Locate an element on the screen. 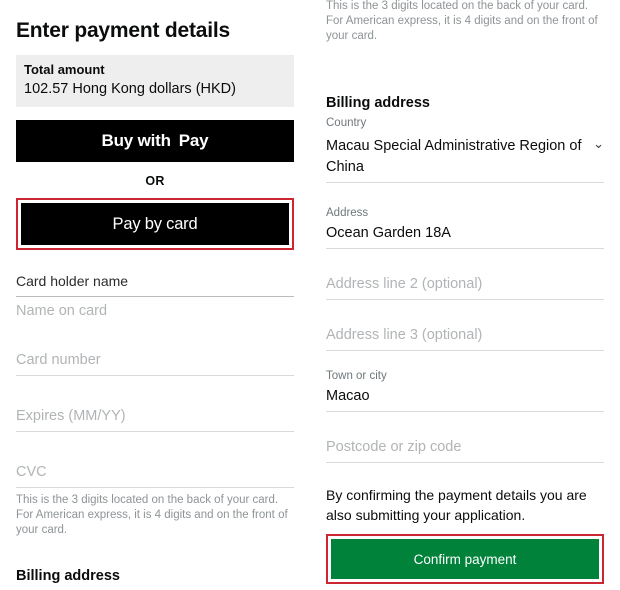 The width and height of the screenshot is (620, 590). chevron-down-icon-right: ⌄ is located at coordinates (598, 143).